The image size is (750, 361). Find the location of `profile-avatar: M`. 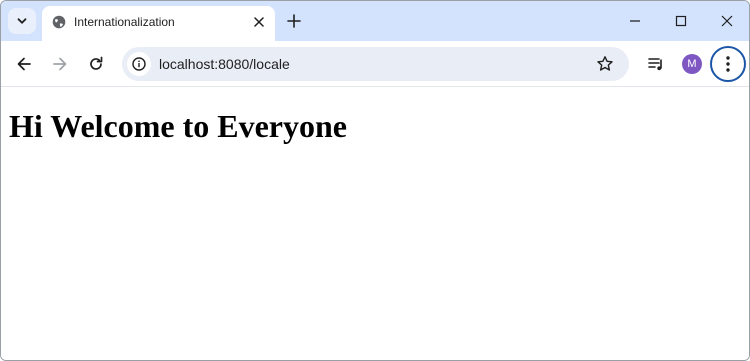

profile-avatar: M is located at coordinates (692, 64).